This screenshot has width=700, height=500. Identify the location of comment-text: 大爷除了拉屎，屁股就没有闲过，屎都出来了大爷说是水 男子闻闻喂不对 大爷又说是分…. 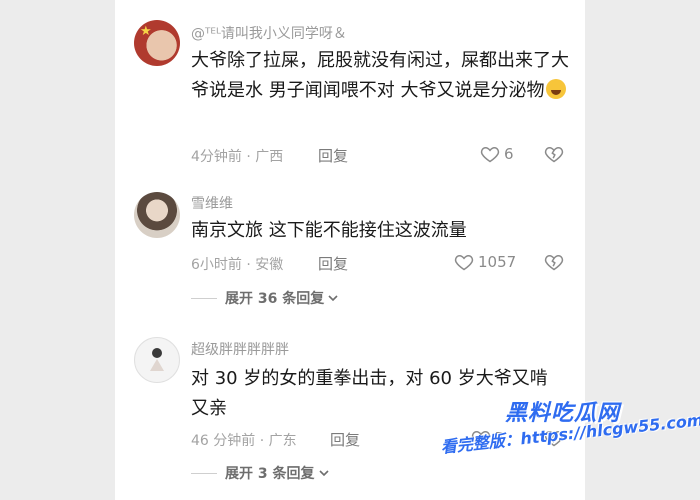
(383, 76).